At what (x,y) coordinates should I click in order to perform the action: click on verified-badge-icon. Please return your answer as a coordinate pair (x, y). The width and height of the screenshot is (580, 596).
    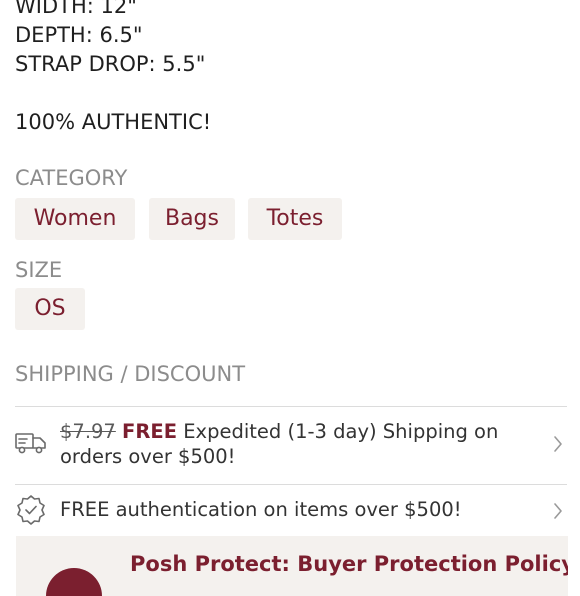
    Looking at the image, I should click on (31, 512).